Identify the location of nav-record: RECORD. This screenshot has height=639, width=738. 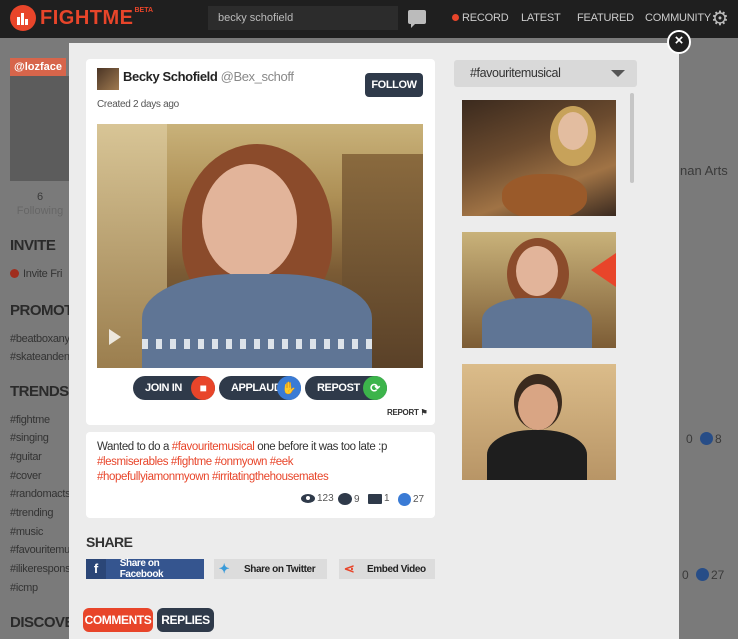
(480, 18).